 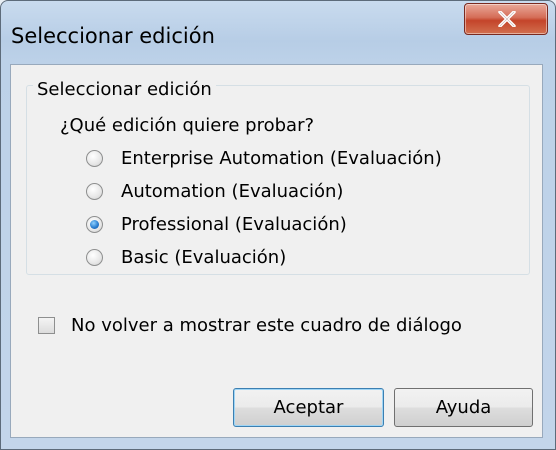 I want to click on radio-option-enterprise-automation: Enterprise Automation (Evaluación), so click(x=264, y=158).